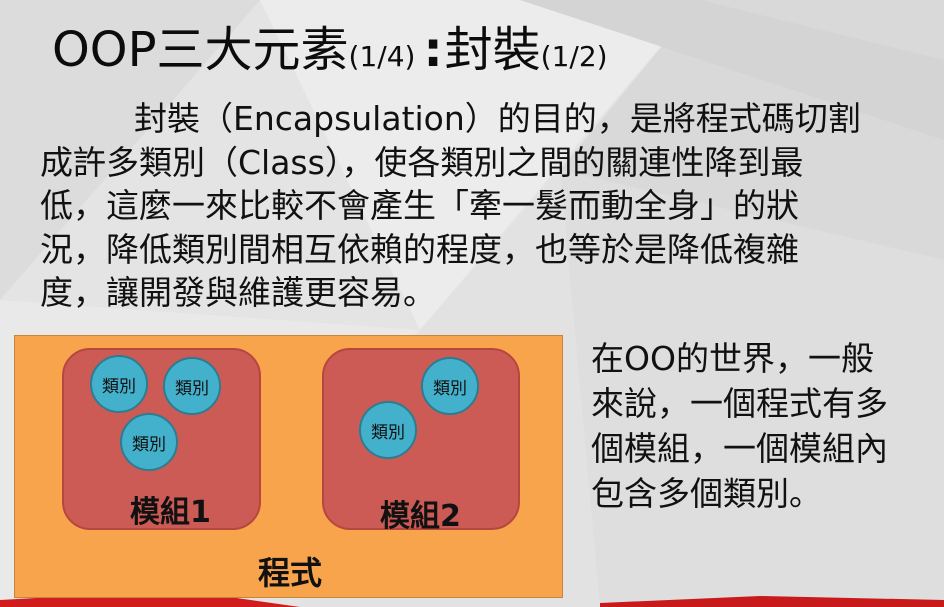  Describe the element at coordinates (497, 118) in the screenshot. I see `body-line: 封裝（Encapsulation）的目的，是將程式碼切割` at that location.